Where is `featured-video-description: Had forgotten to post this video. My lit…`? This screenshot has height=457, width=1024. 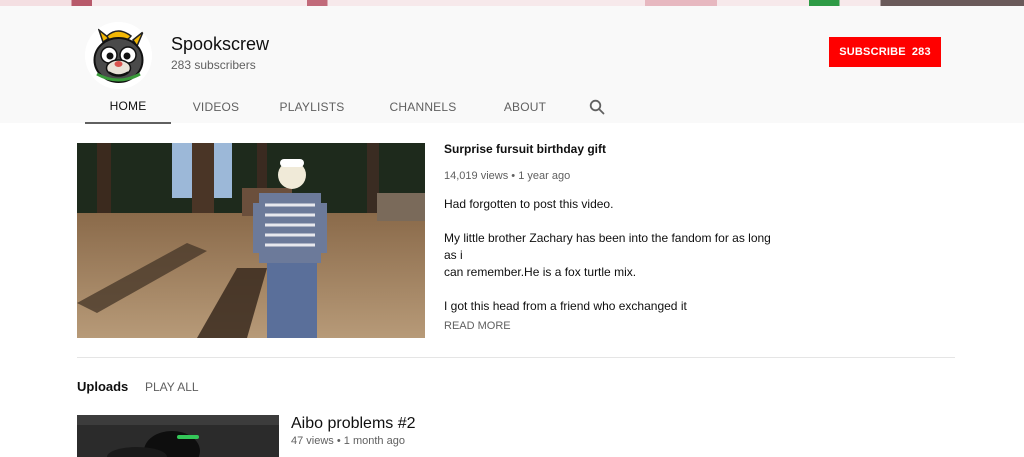 featured-video-description: Had forgotten to post this video. My lit… is located at coordinates (609, 255).